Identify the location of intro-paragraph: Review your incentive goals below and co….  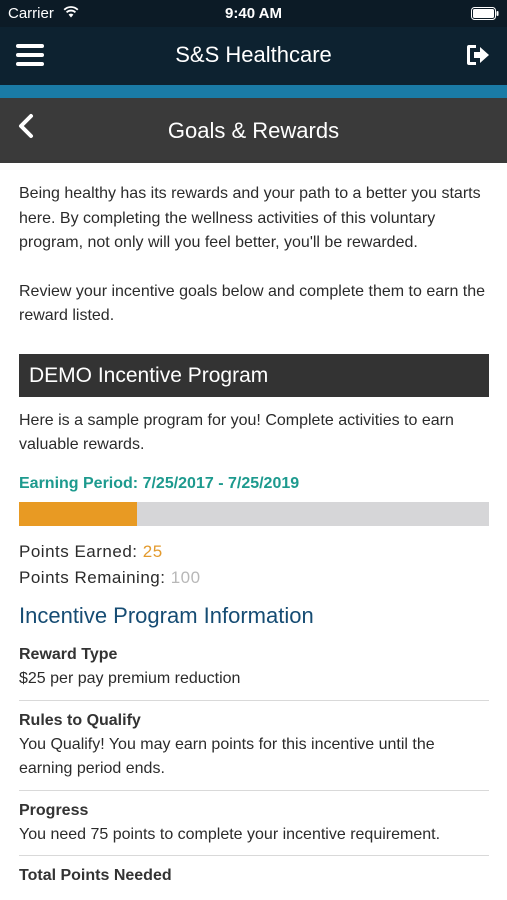
(252, 303).